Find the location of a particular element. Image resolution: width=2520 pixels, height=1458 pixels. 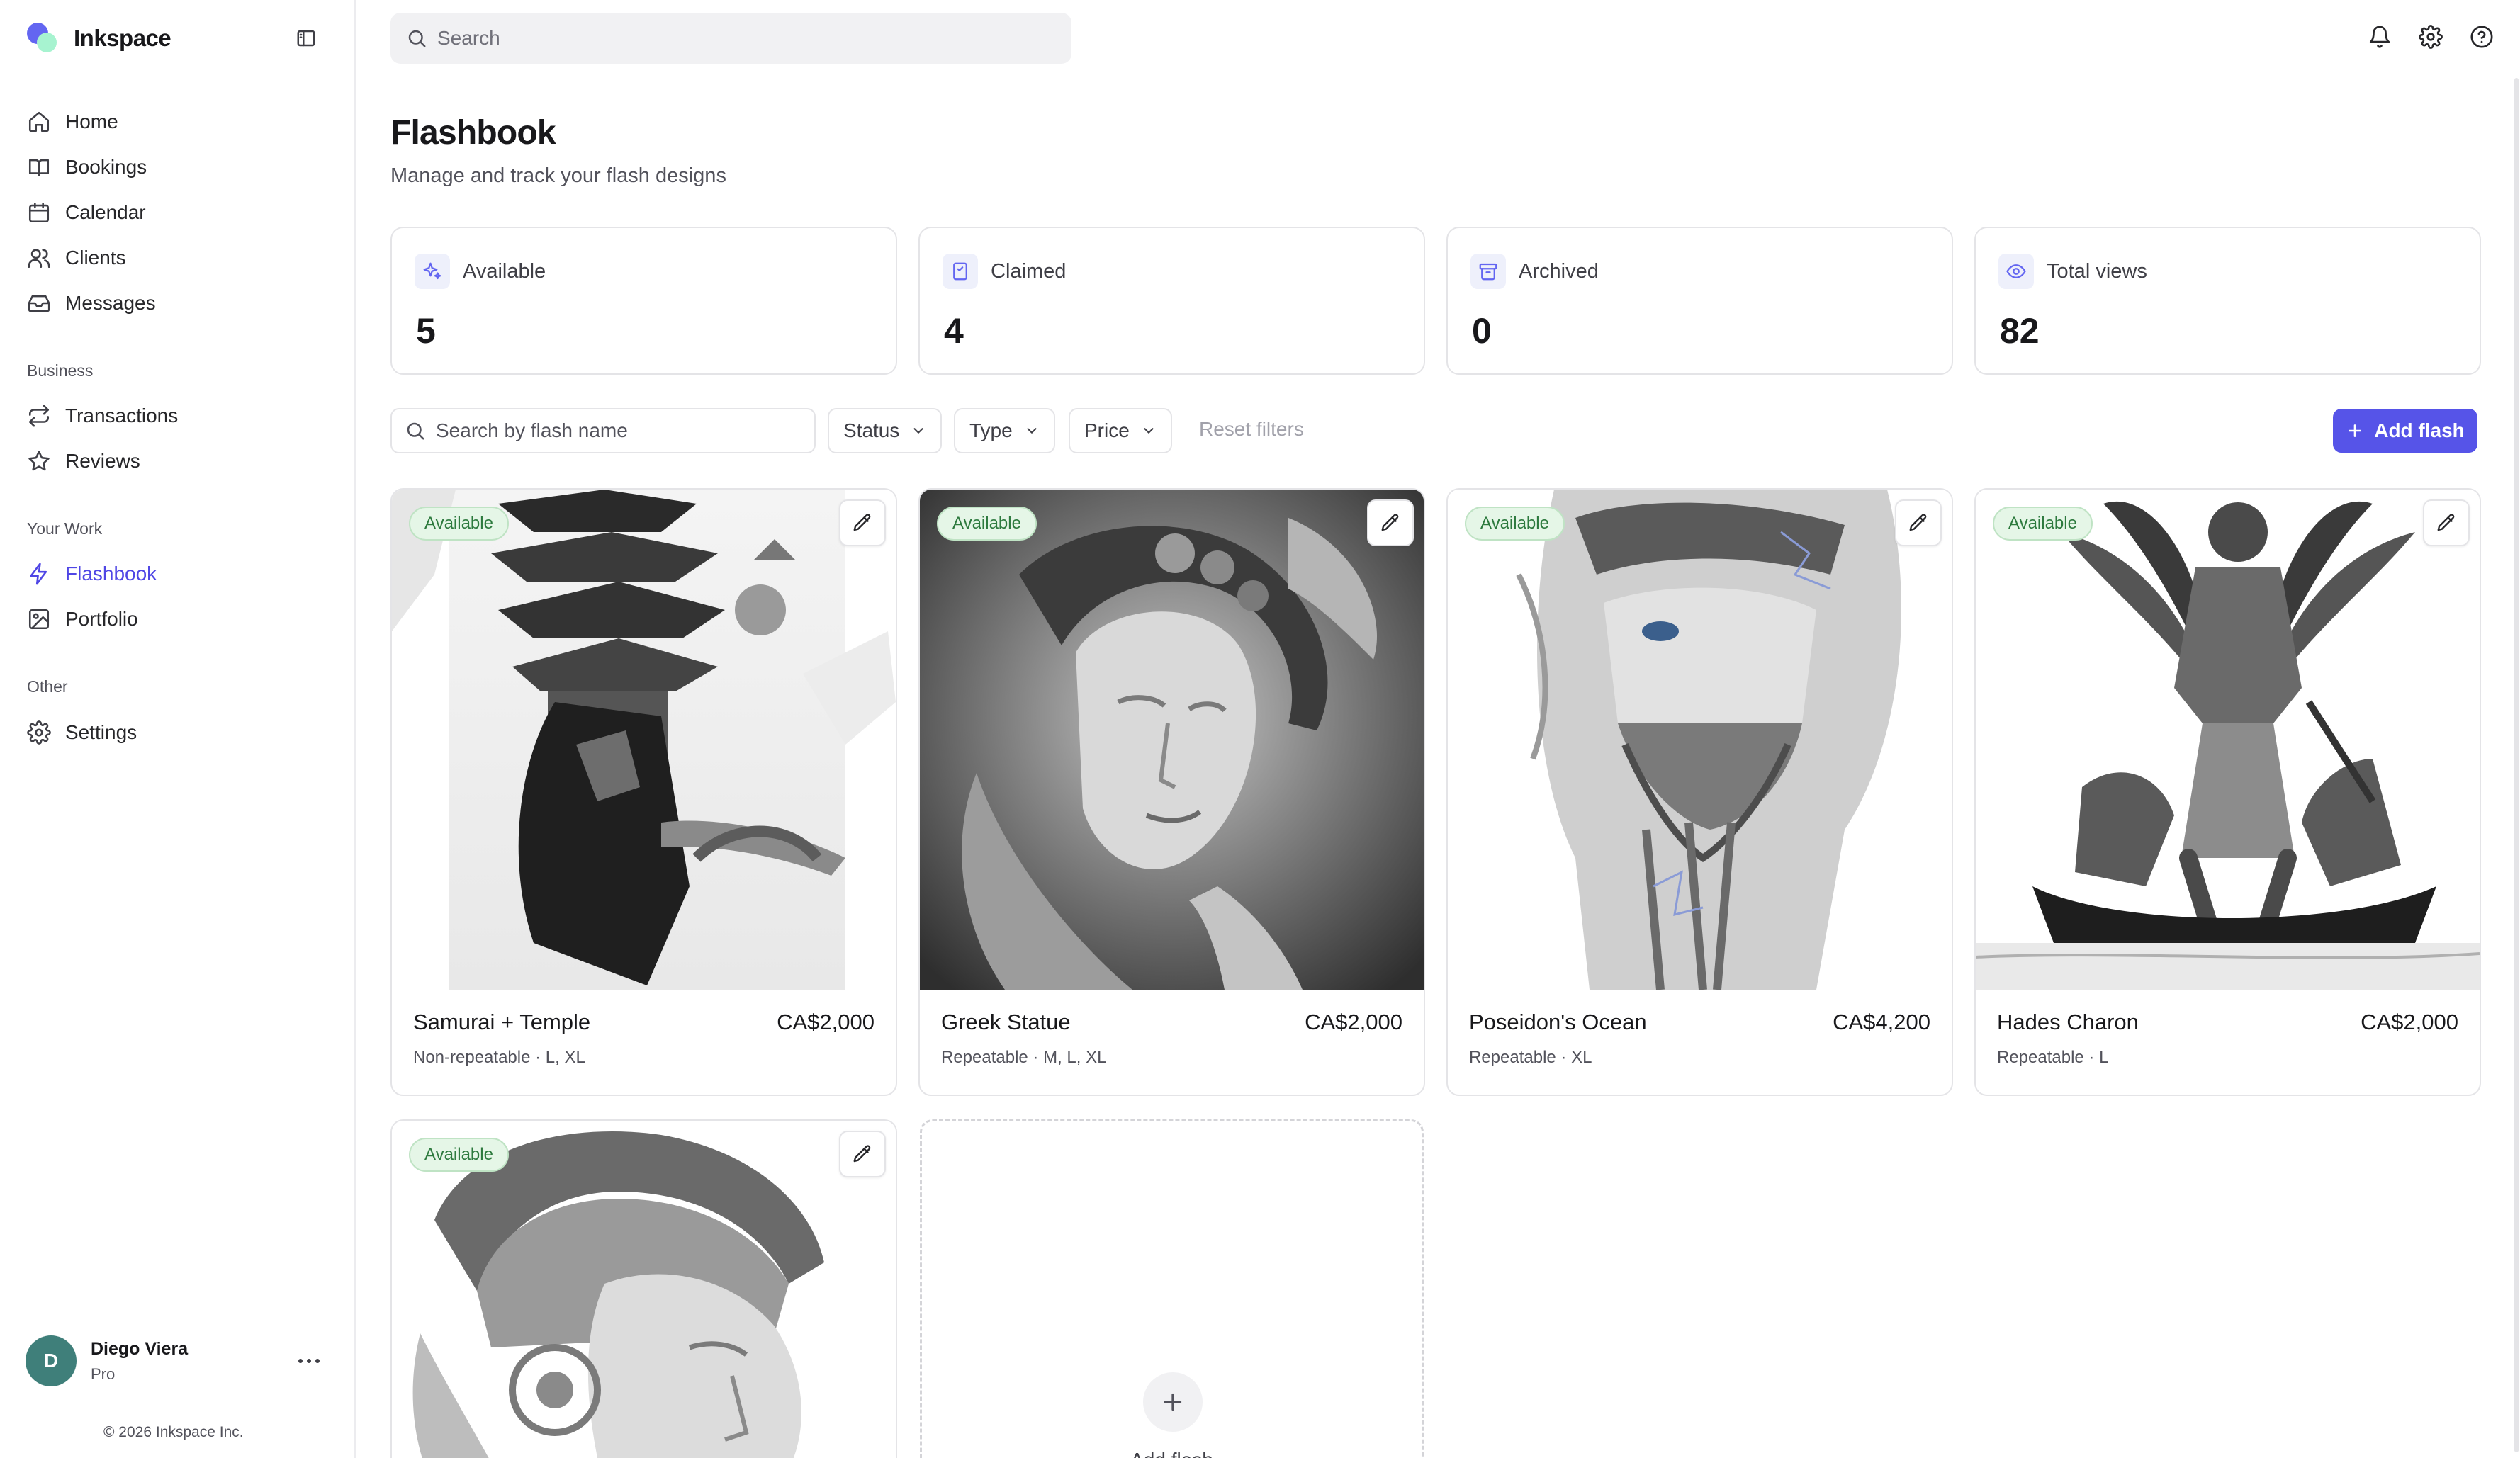

sidebar-item-transactions: Transactions is located at coordinates (102, 415).